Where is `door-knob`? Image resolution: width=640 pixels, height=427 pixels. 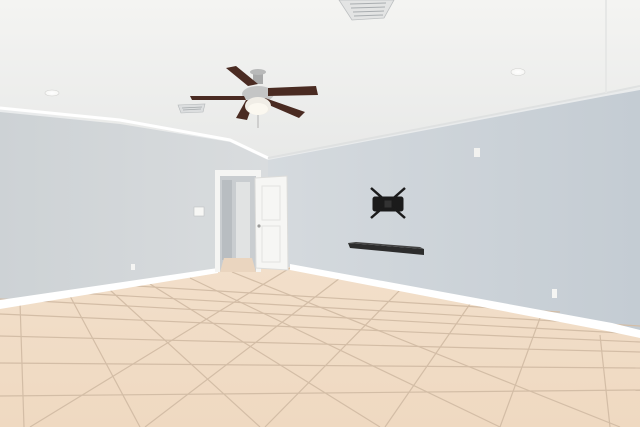 door-knob is located at coordinates (259, 226).